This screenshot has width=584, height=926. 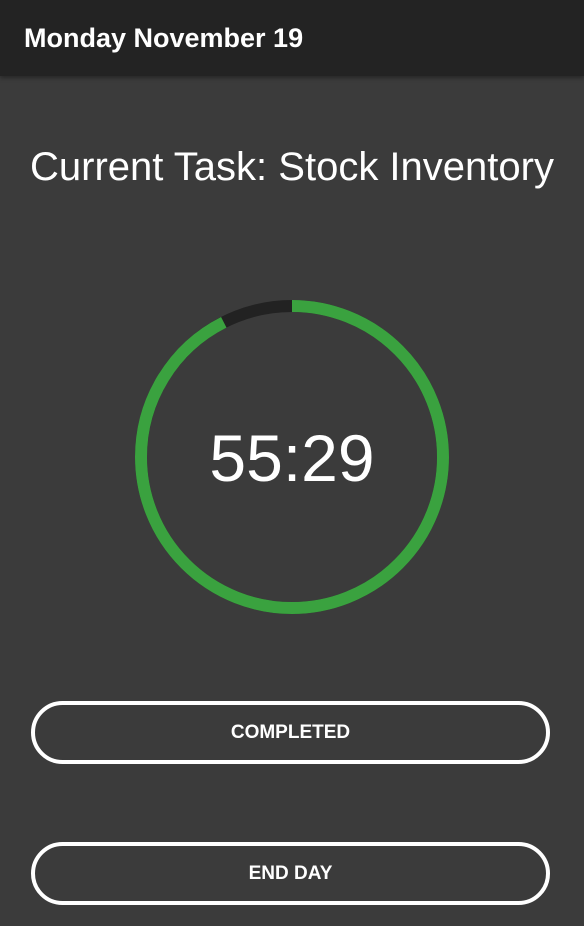 I want to click on app-bar: Monday November 19, so click(x=292, y=38).